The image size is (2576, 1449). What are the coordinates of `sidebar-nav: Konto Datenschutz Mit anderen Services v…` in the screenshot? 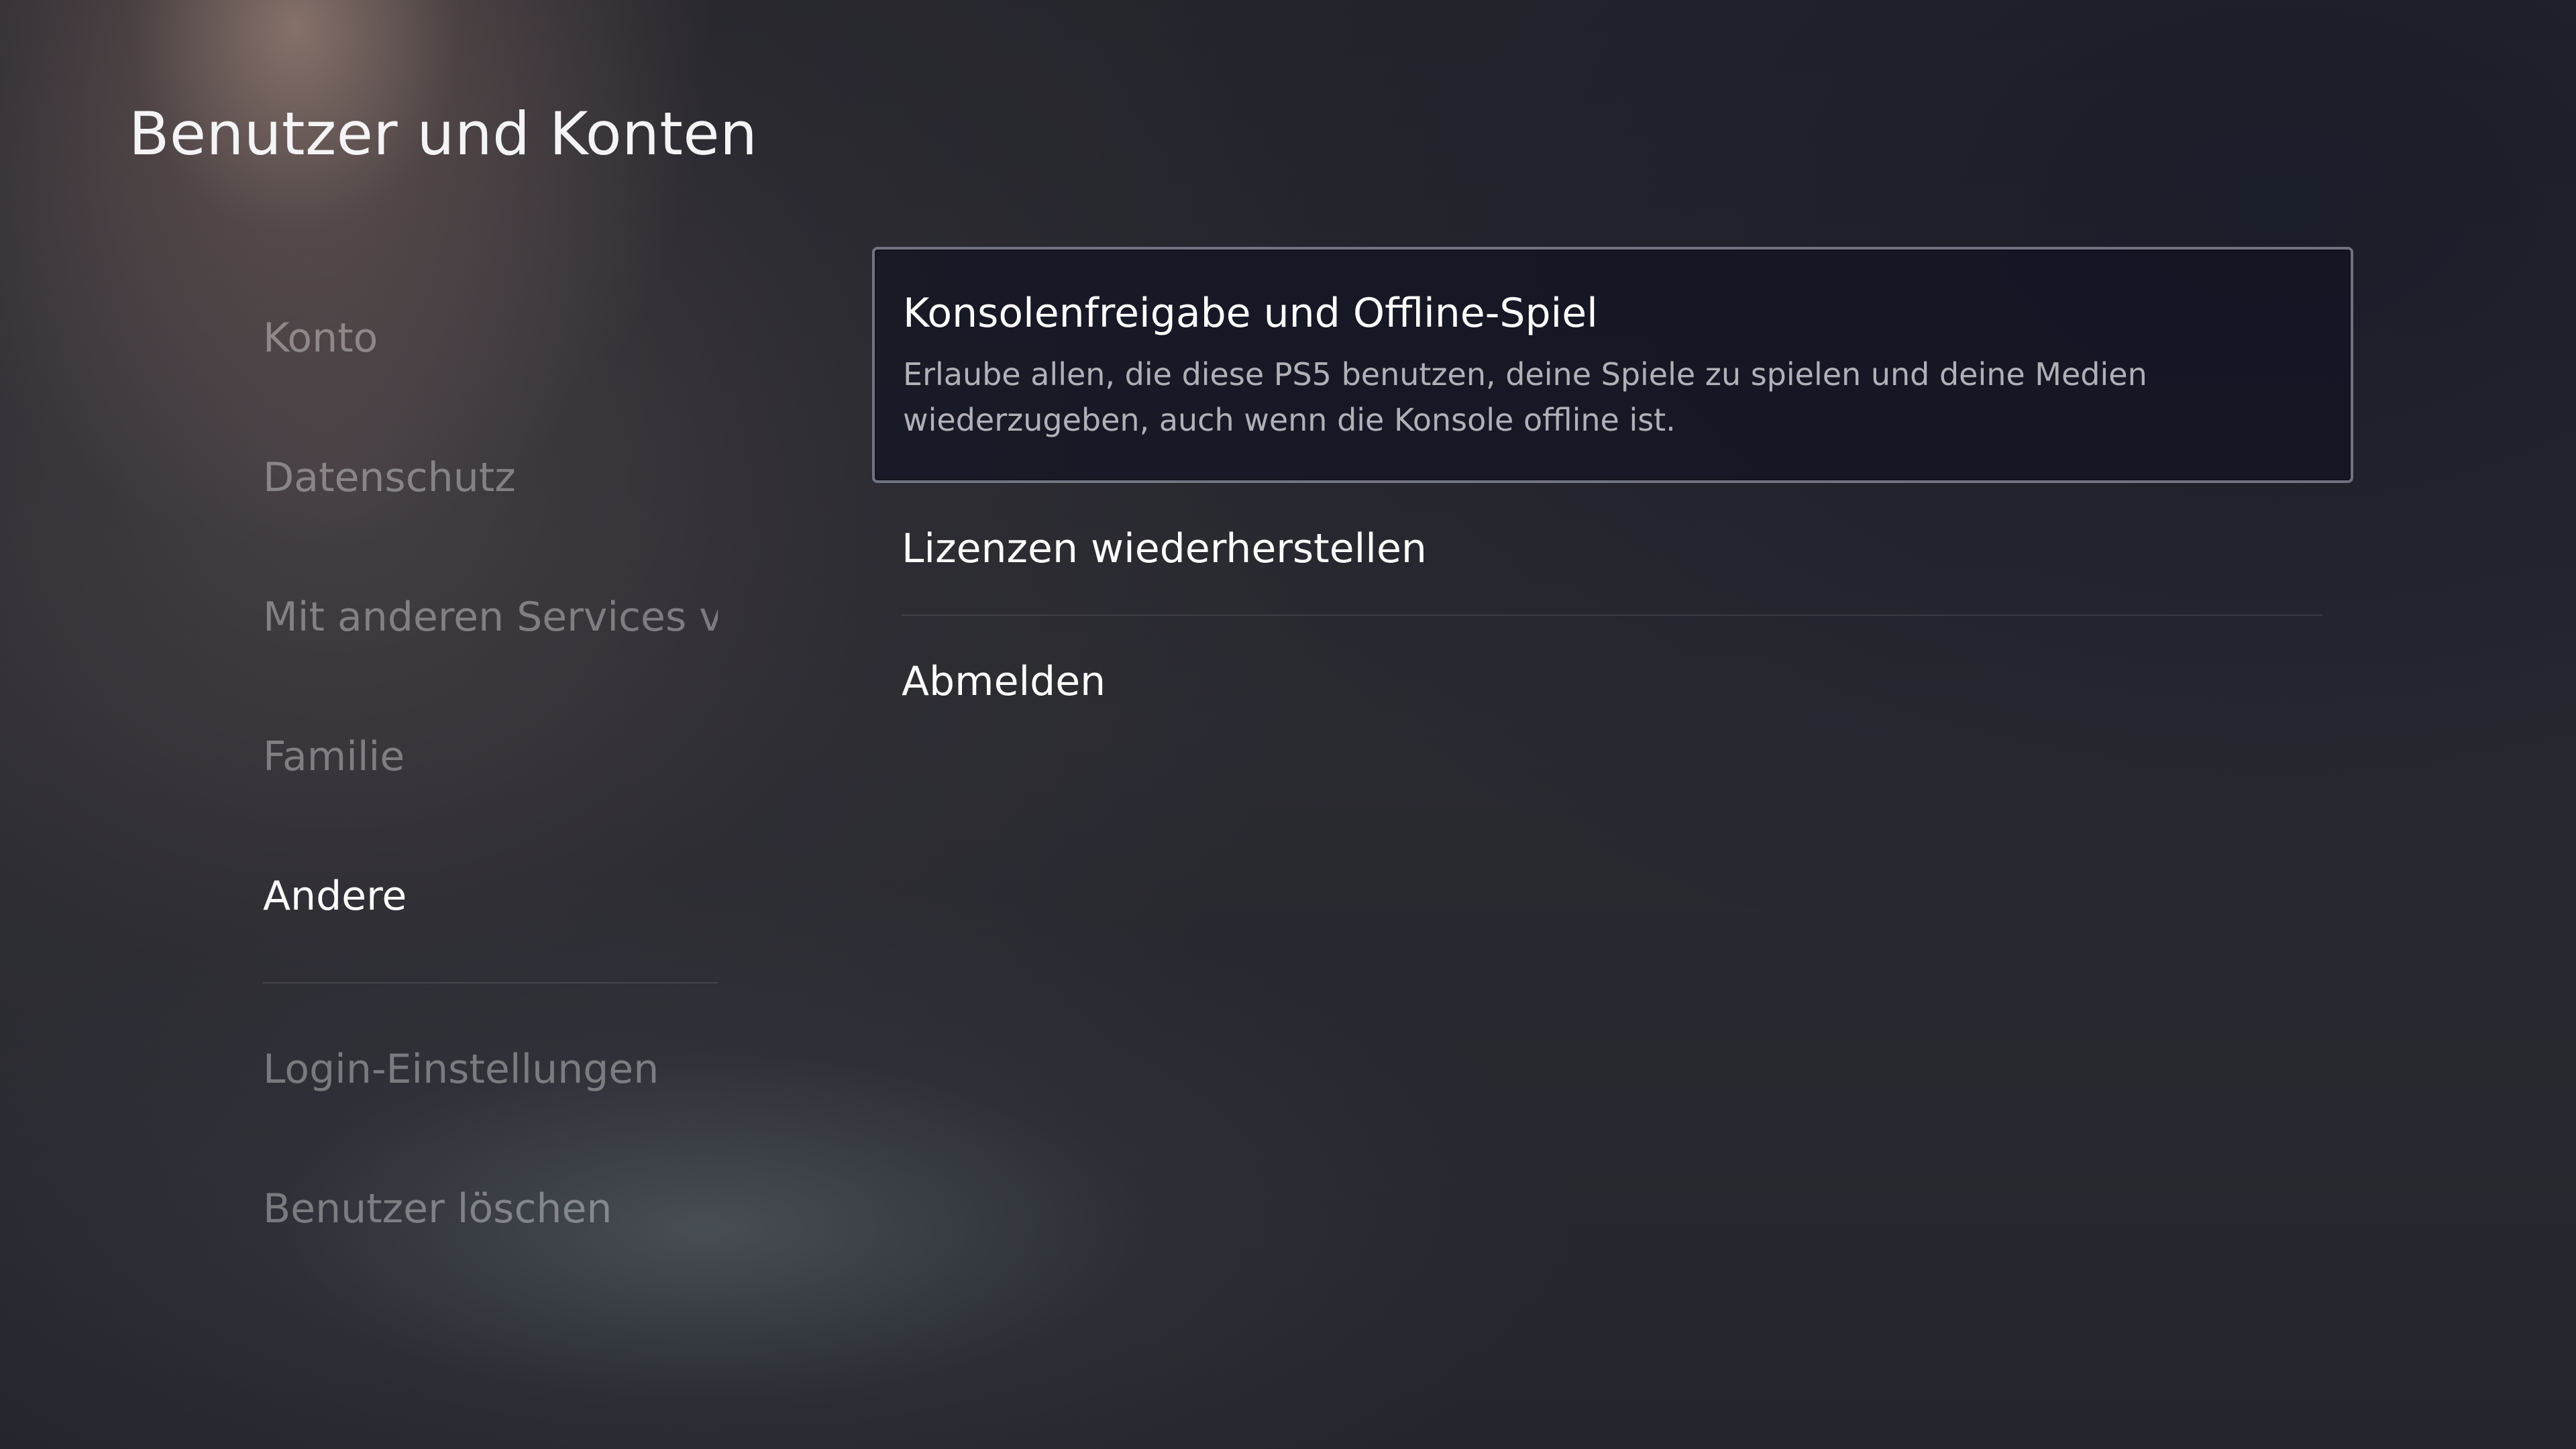 It's located at (490, 773).